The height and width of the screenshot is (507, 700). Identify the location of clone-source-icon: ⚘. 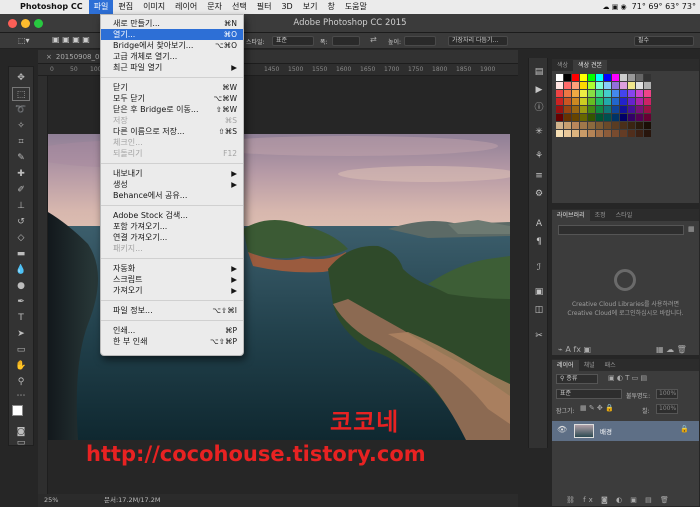
(539, 156).